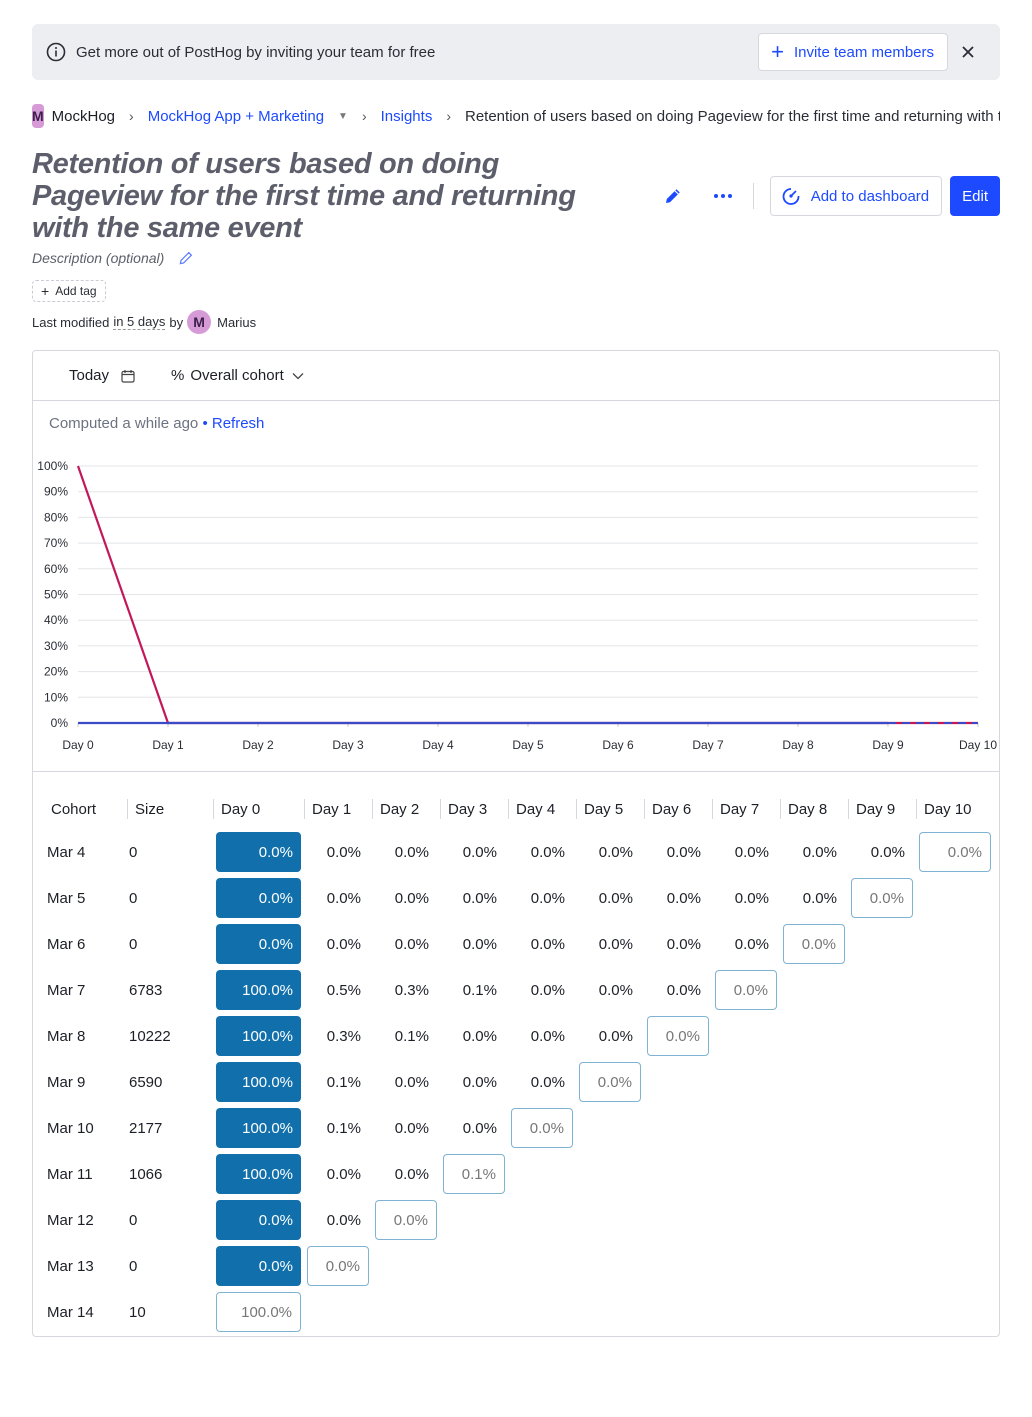 The width and height of the screenshot is (1032, 1417). Describe the element at coordinates (137, 1312) in the screenshot. I see `cohort-size: 10` at that location.